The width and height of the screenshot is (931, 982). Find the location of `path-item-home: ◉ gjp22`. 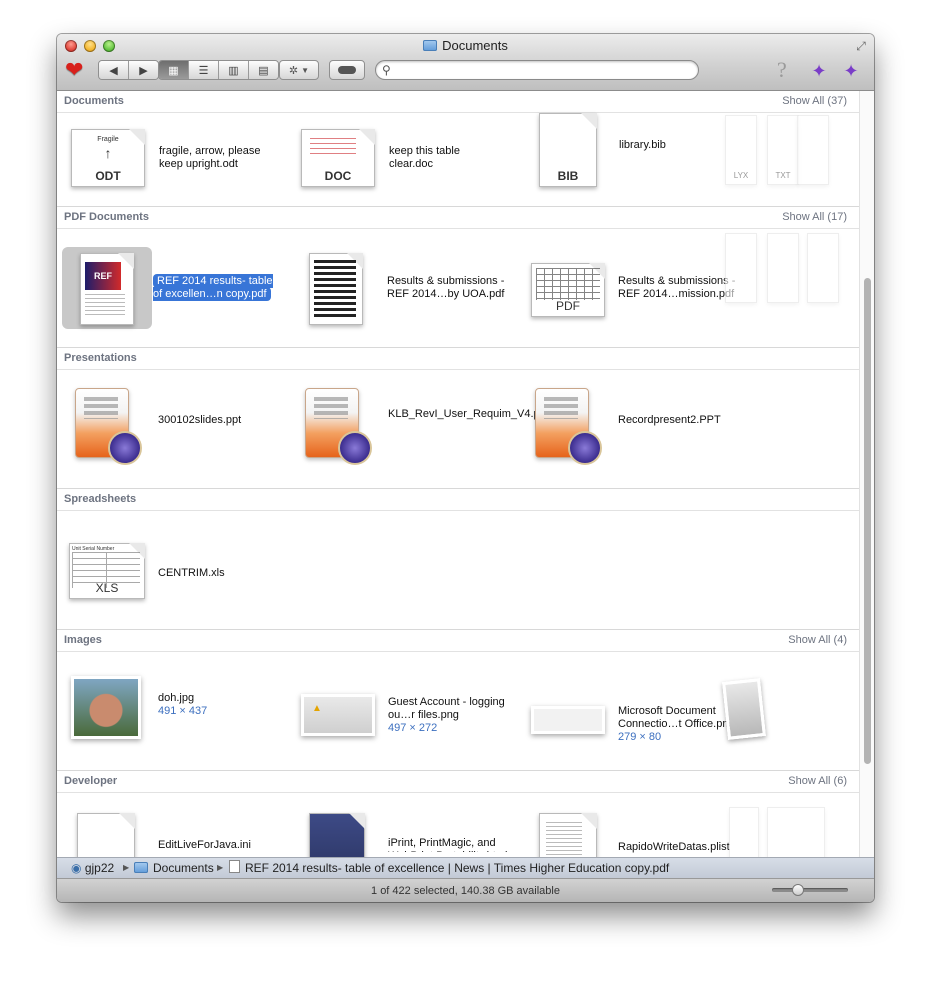

path-item-home: ◉ gjp22 is located at coordinates (92, 868).